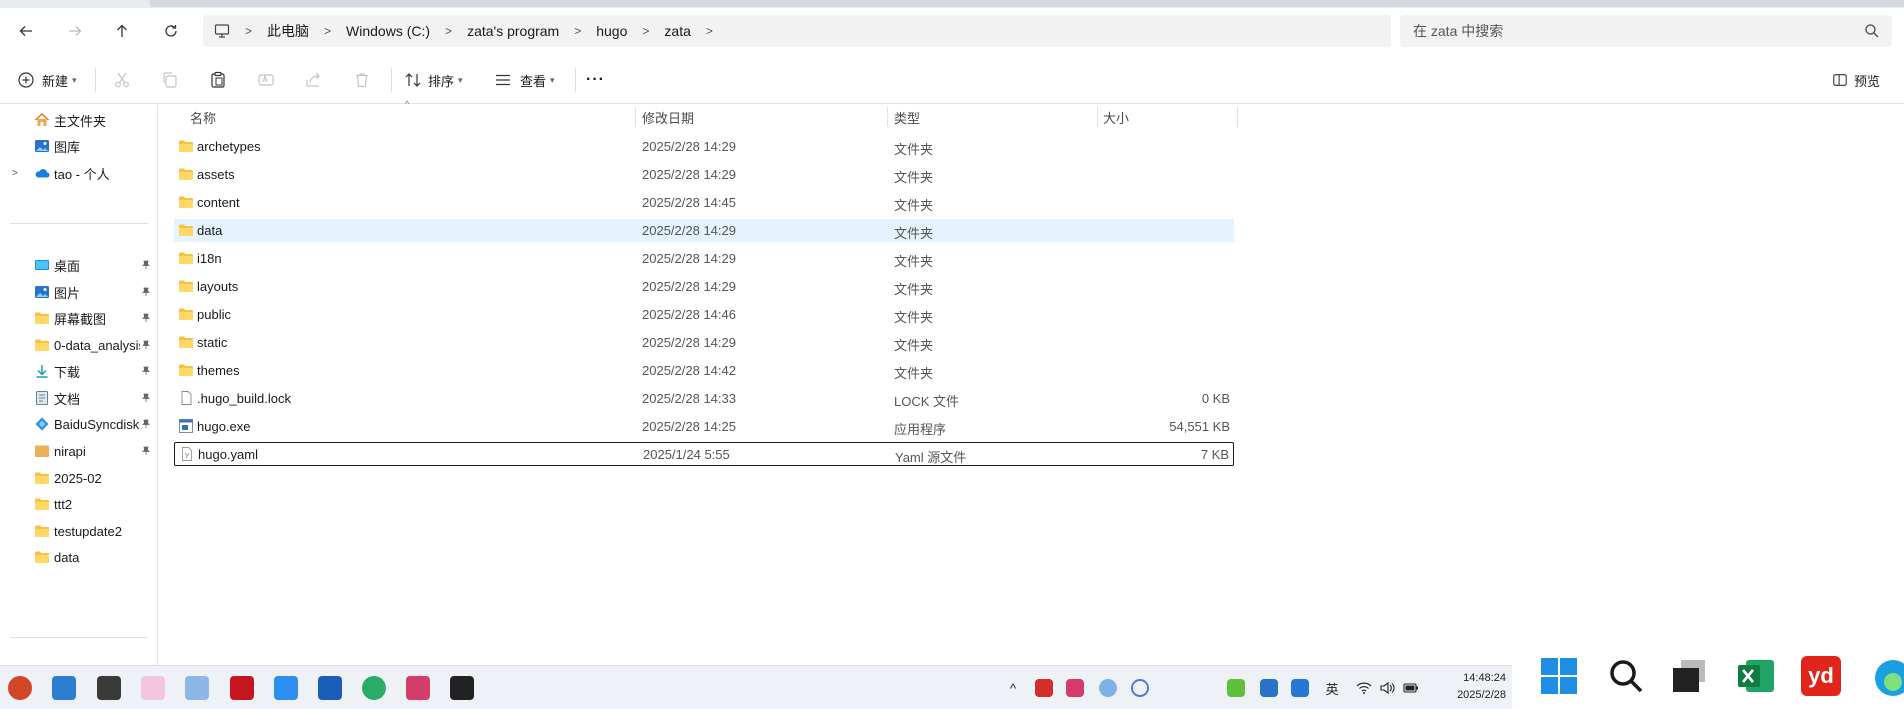  What do you see at coordinates (79, 398) in the screenshot?
I see `sidebar-item-documents: 文档` at bounding box center [79, 398].